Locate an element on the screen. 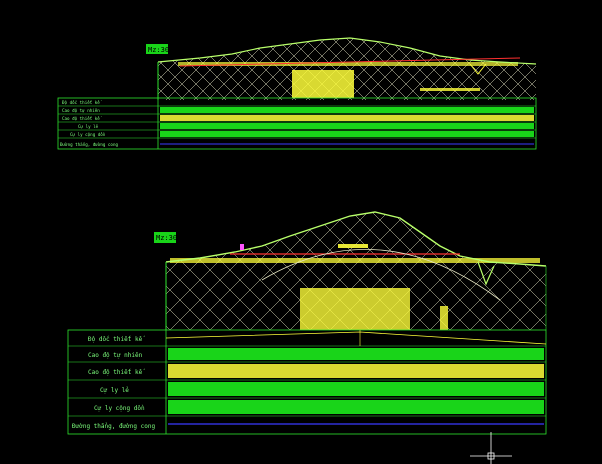 Image resolution: width=602 pixels, height=464 pixels. station-marker-magenta is located at coordinates (242, 247).